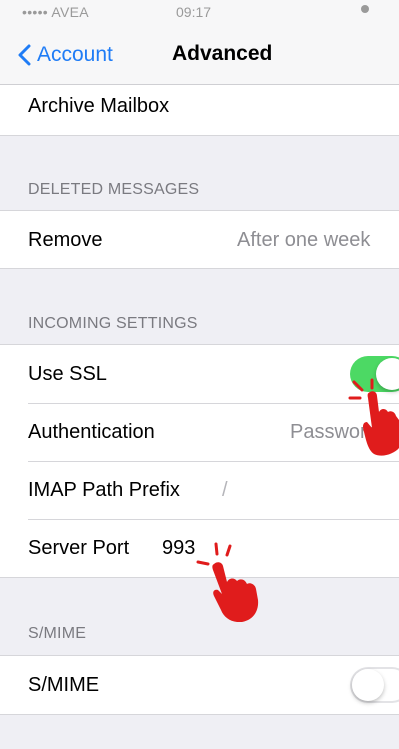 This screenshot has height=749, width=399. What do you see at coordinates (225, 490) in the screenshot?
I see `imap-path-prefix-value: /` at bounding box center [225, 490].